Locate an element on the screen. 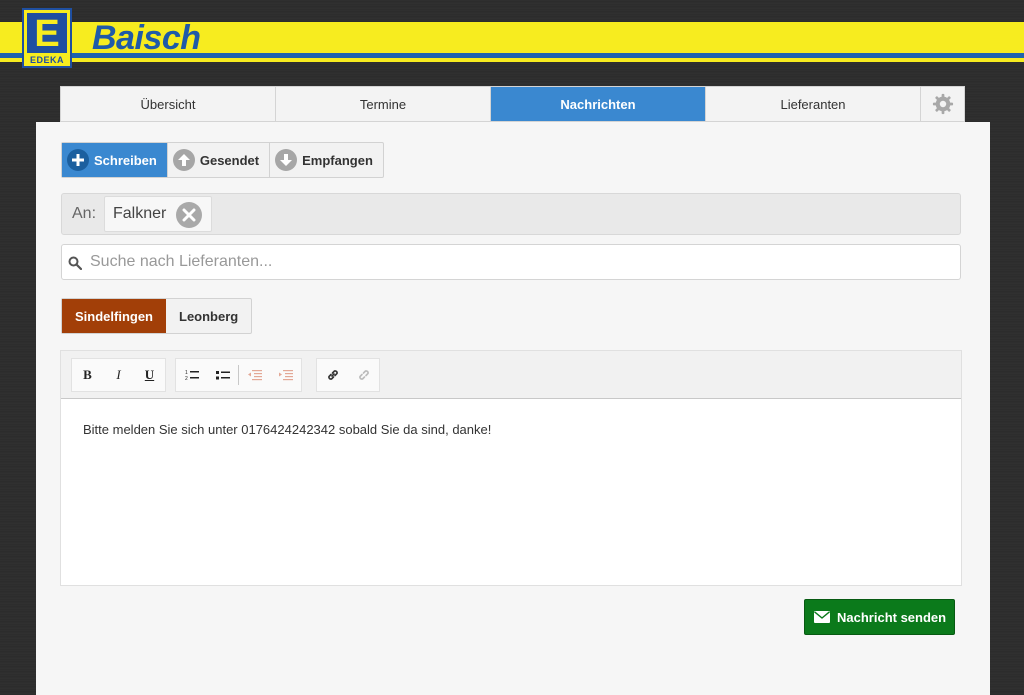 This screenshot has width=1024, height=695. ordered-list-button: 1 2 is located at coordinates (191, 375).